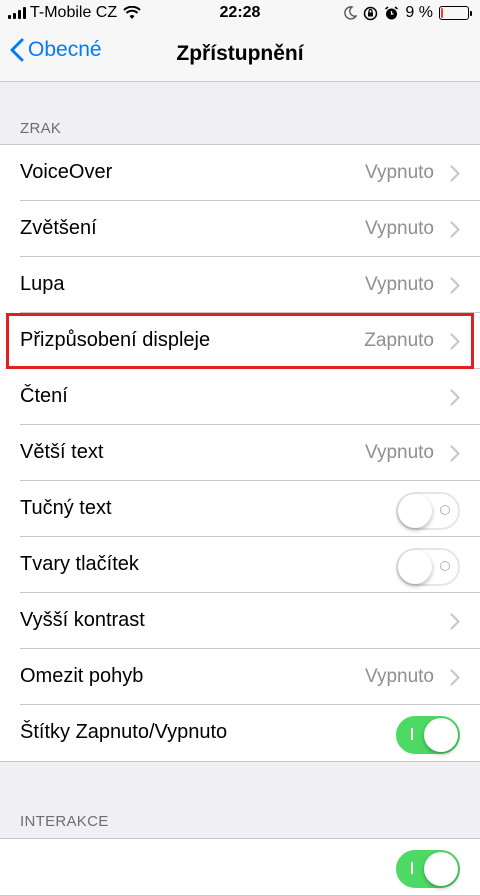  What do you see at coordinates (82, 676) in the screenshot?
I see `settings-row-label: Omezit pohyb` at bounding box center [82, 676].